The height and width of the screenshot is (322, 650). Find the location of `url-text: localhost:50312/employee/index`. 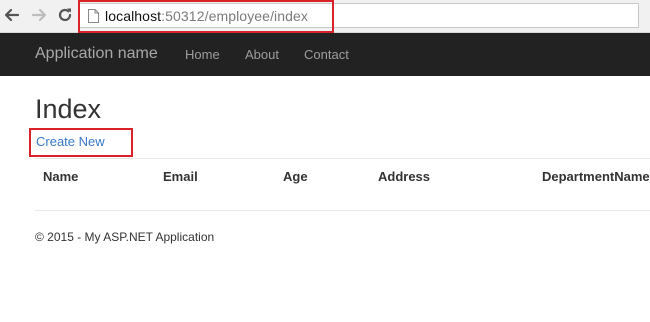

url-text: localhost:50312/employee/index is located at coordinates (206, 16).